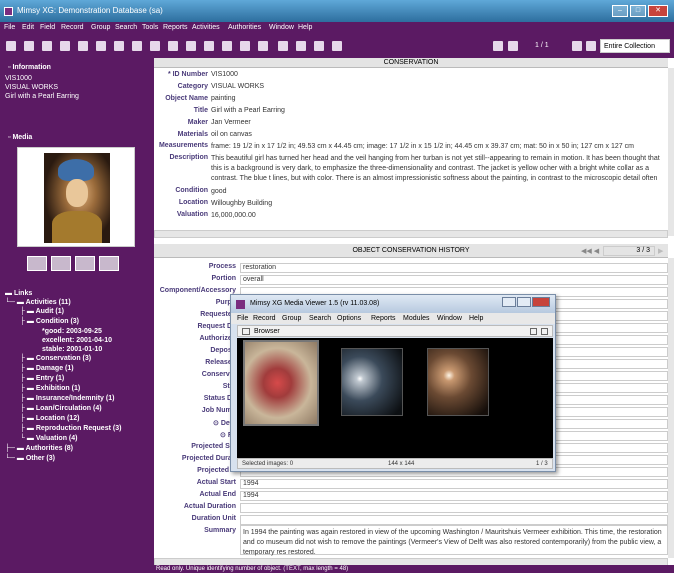 This screenshot has width=674, height=573. Describe the element at coordinates (137, 46) in the screenshot. I see `tools-icon` at that location.